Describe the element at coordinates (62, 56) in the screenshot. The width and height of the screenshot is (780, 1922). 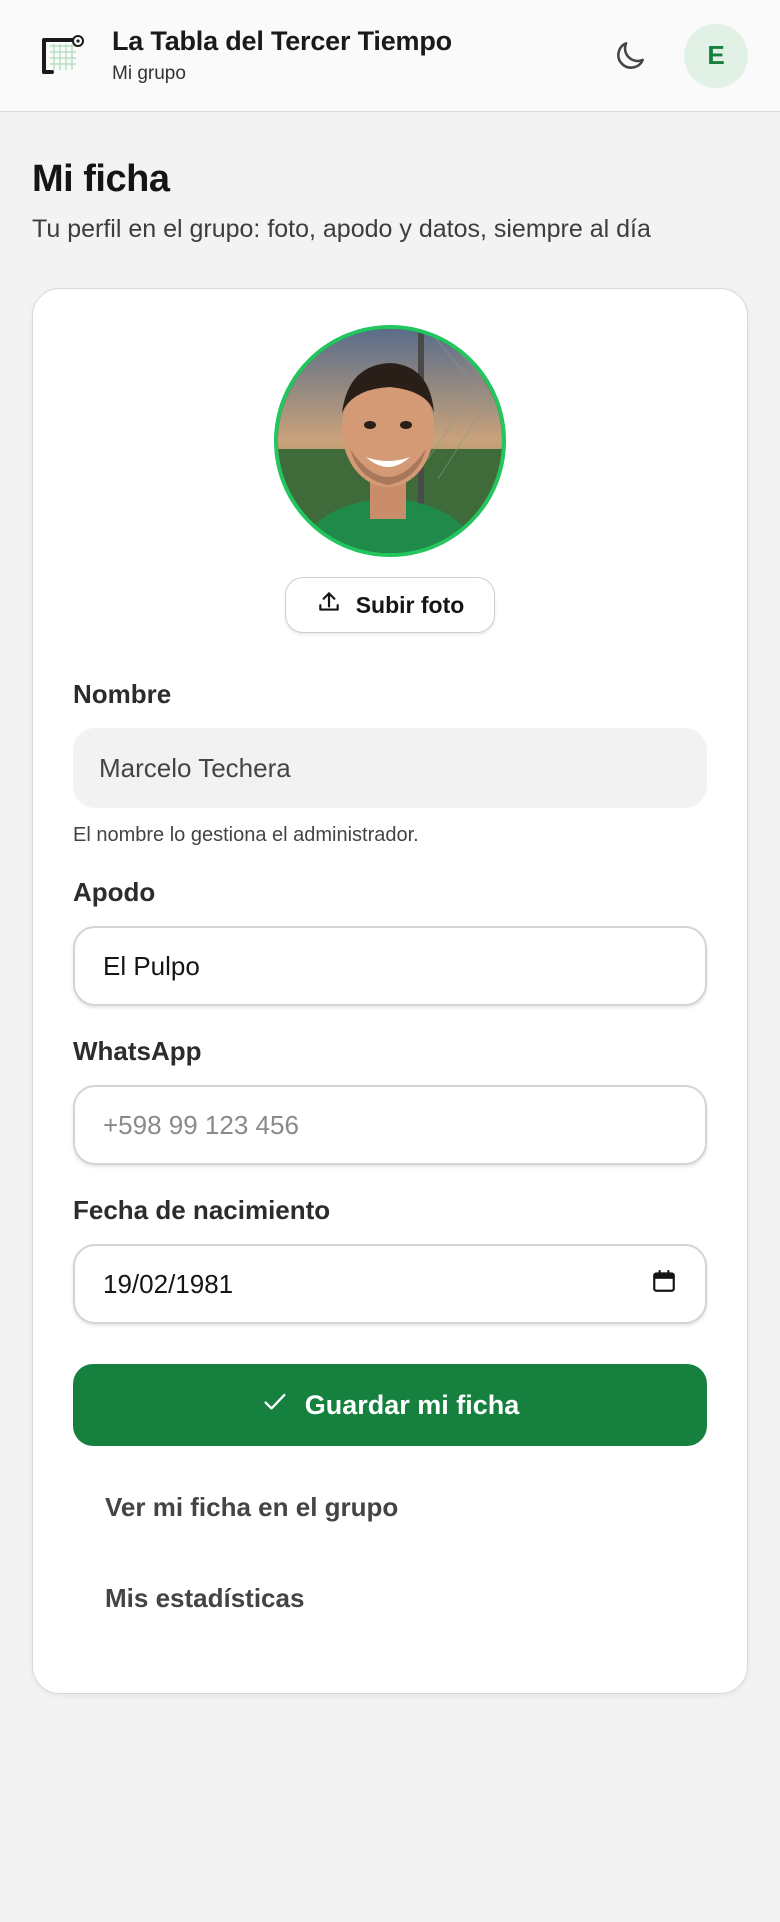
I see `goal-net-logo` at that location.